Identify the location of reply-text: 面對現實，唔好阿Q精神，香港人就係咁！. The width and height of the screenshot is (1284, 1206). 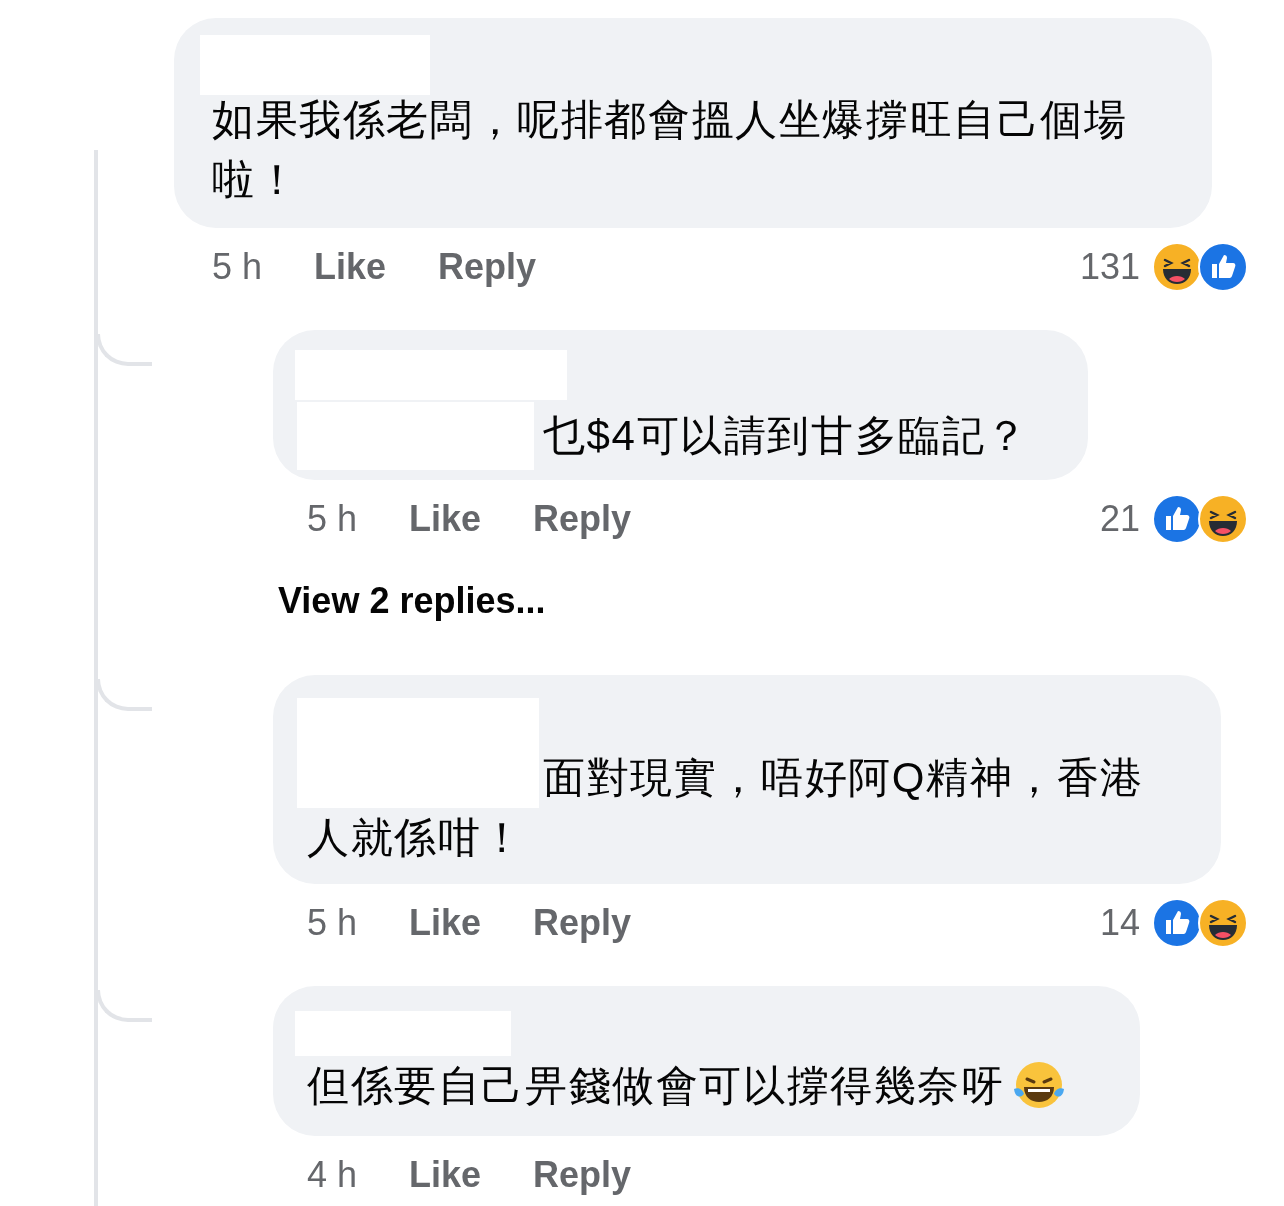
(726, 807).